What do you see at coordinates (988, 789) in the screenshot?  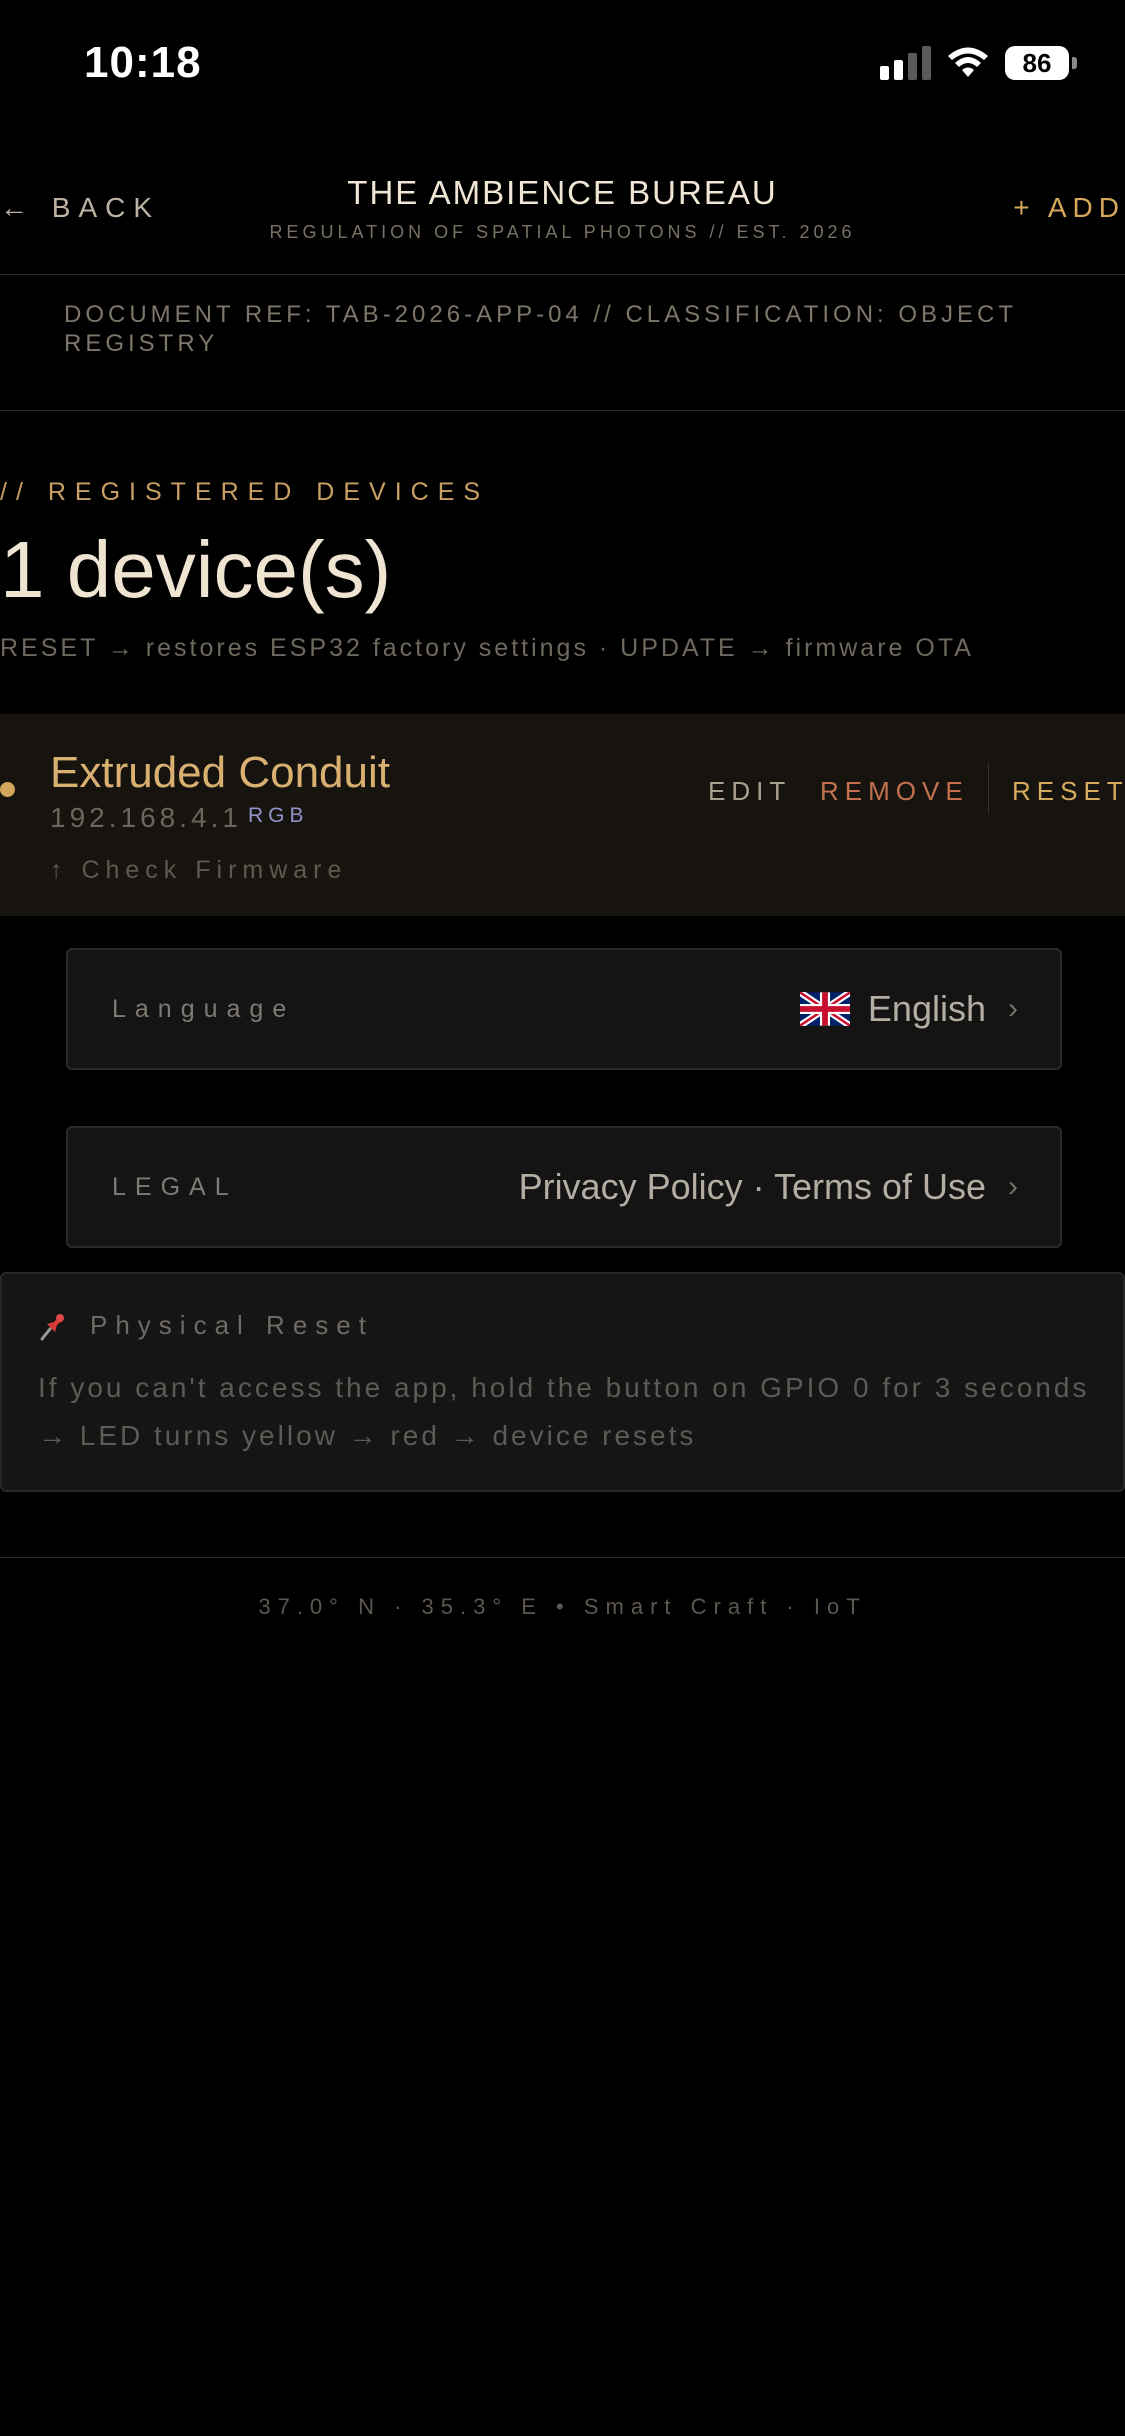 I see `action-divider` at bounding box center [988, 789].